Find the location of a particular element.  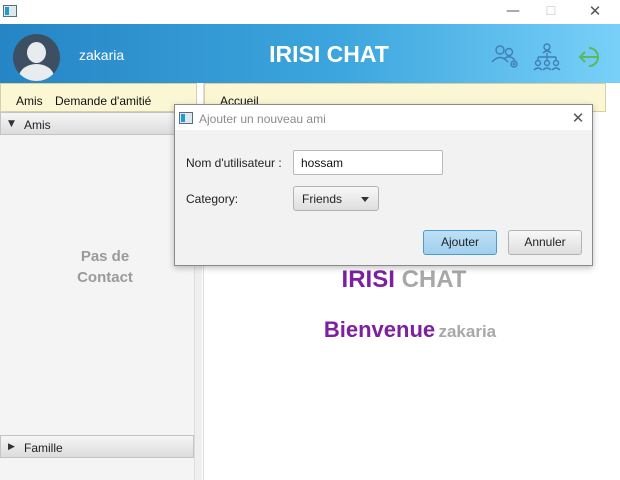

avatar-head-shape is located at coordinates (36, 52).